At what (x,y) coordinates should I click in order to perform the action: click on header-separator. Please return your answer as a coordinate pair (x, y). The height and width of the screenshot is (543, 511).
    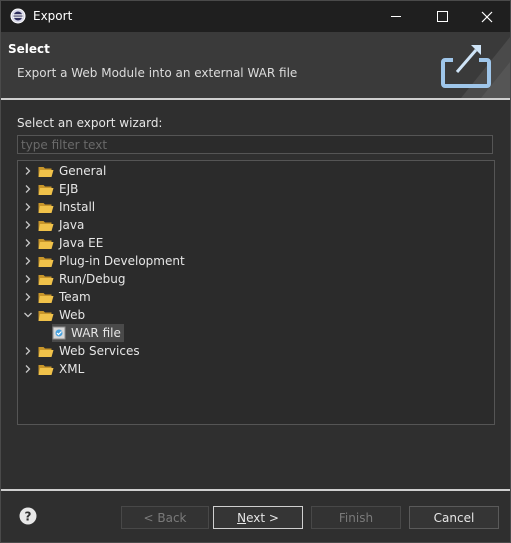
    Looking at the image, I should click on (255, 99).